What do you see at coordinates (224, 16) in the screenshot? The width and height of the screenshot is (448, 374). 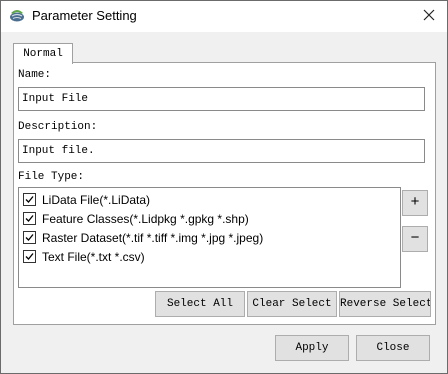 I see `title-bar: Parameter Setting` at bounding box center [224, 16].